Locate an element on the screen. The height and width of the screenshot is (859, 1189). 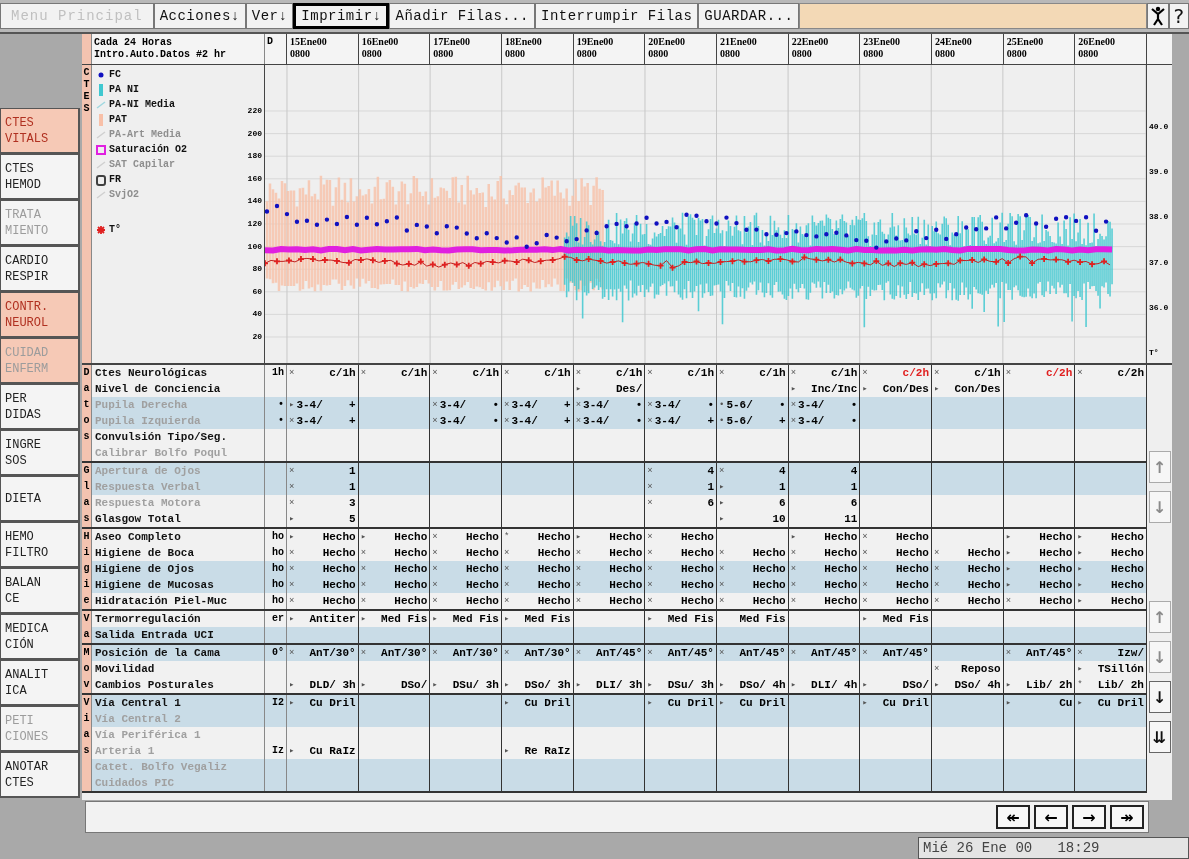
row-label: Glasgow Total is located at coordinates (178, 519).